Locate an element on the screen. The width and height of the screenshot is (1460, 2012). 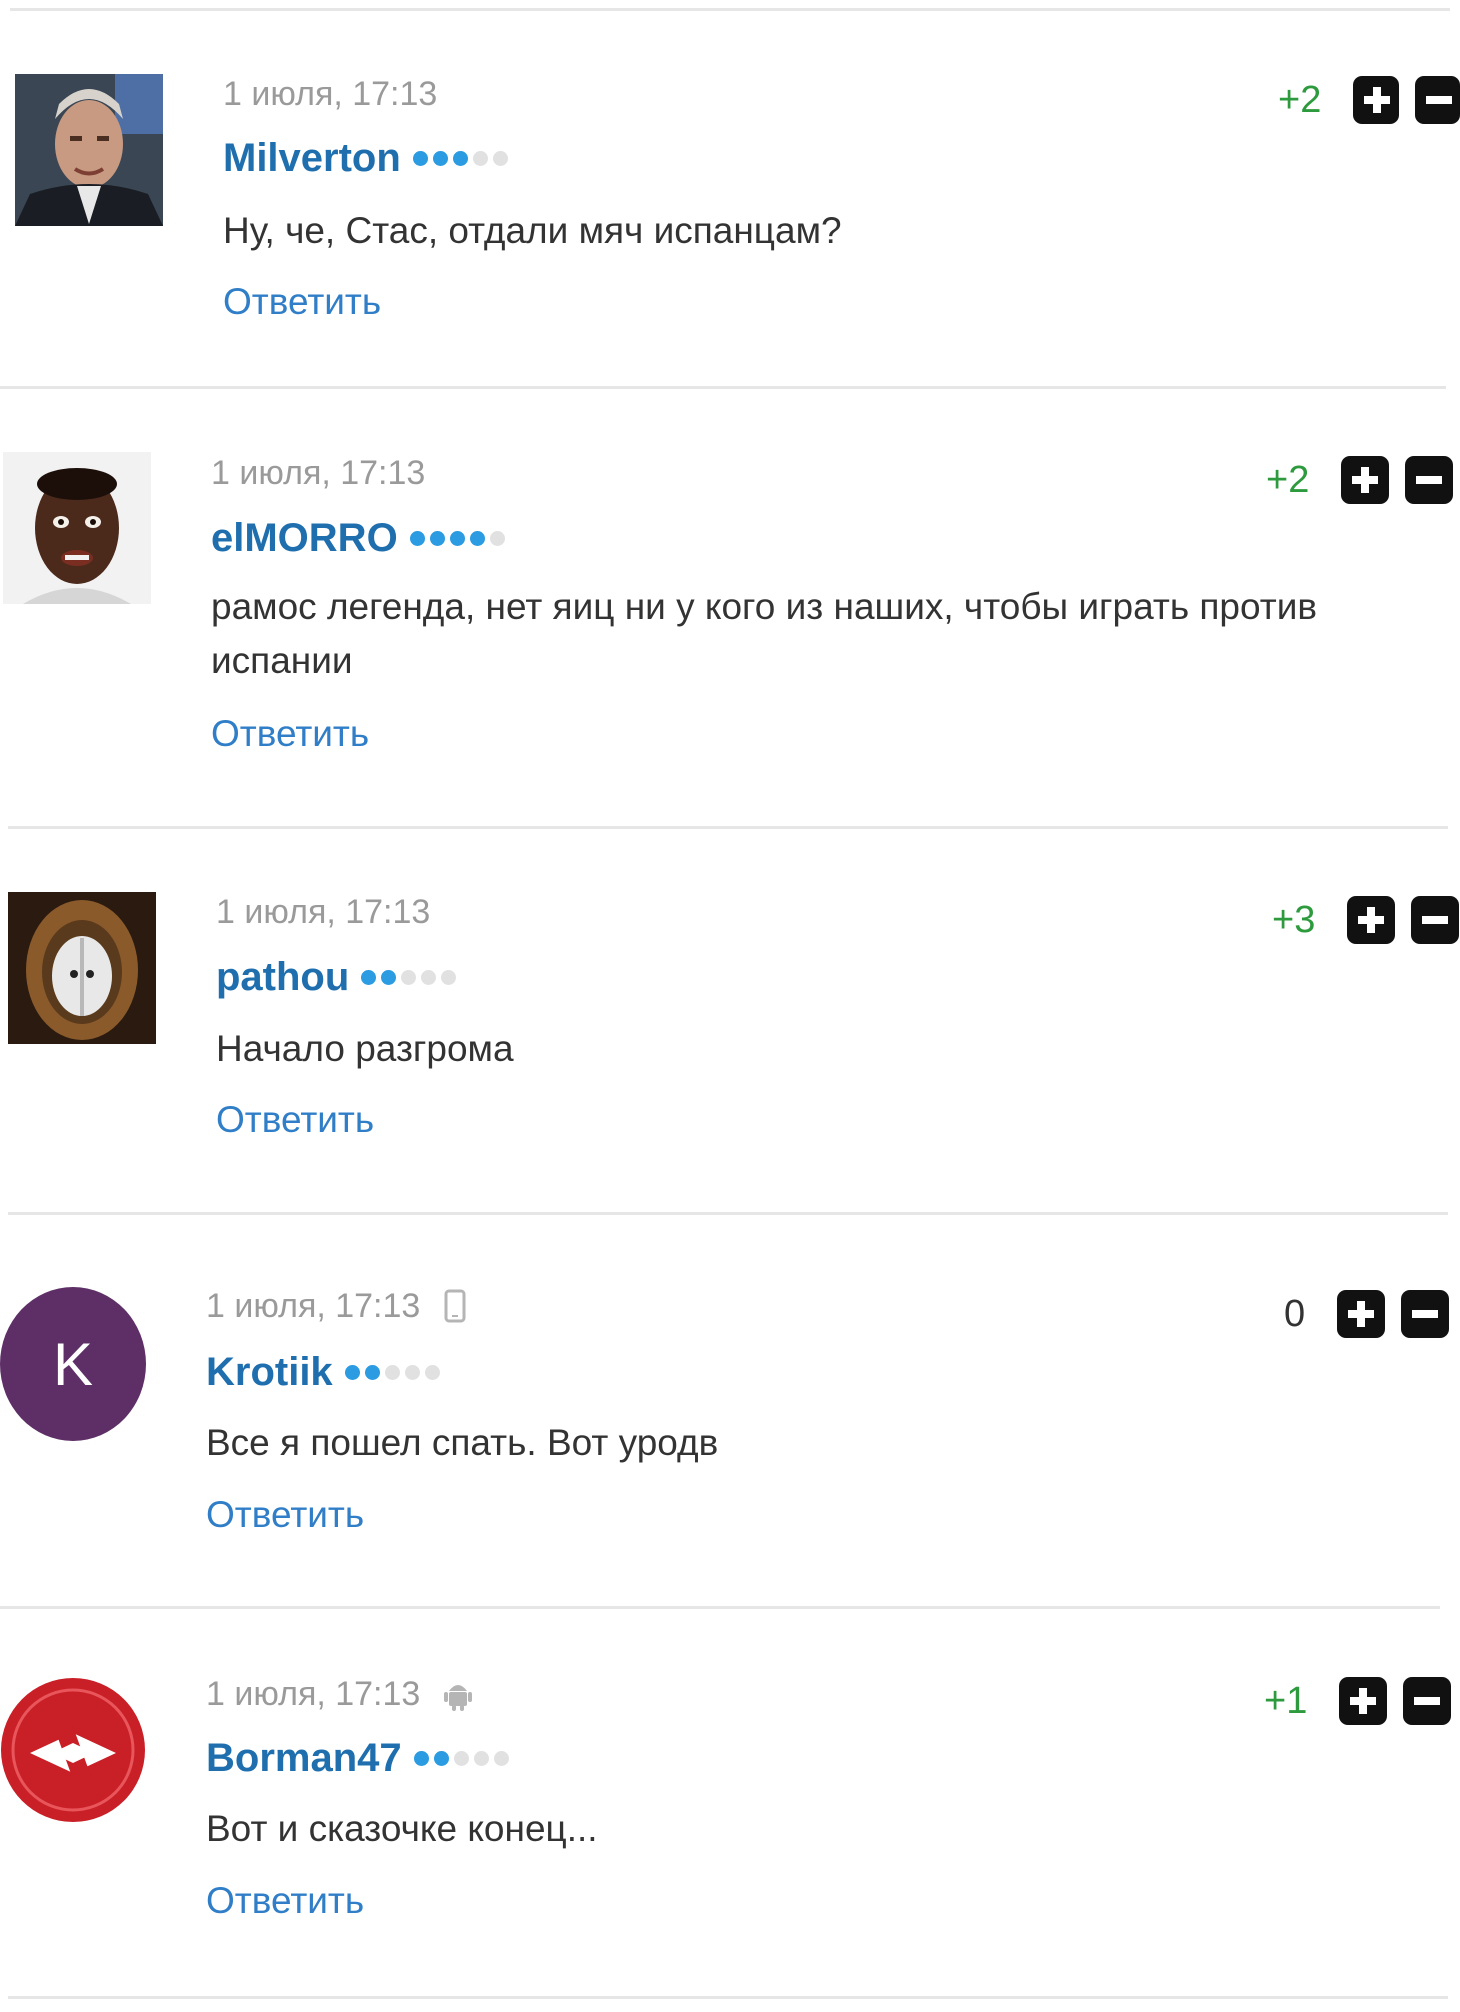
vote-controls: +1 is located at coordinates (1358, 1701).